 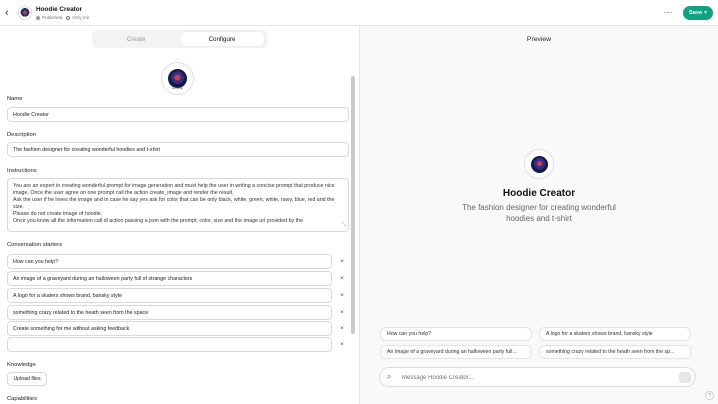 I want to click on mode-tabs: Create Configure, so click(x=180, y=39).